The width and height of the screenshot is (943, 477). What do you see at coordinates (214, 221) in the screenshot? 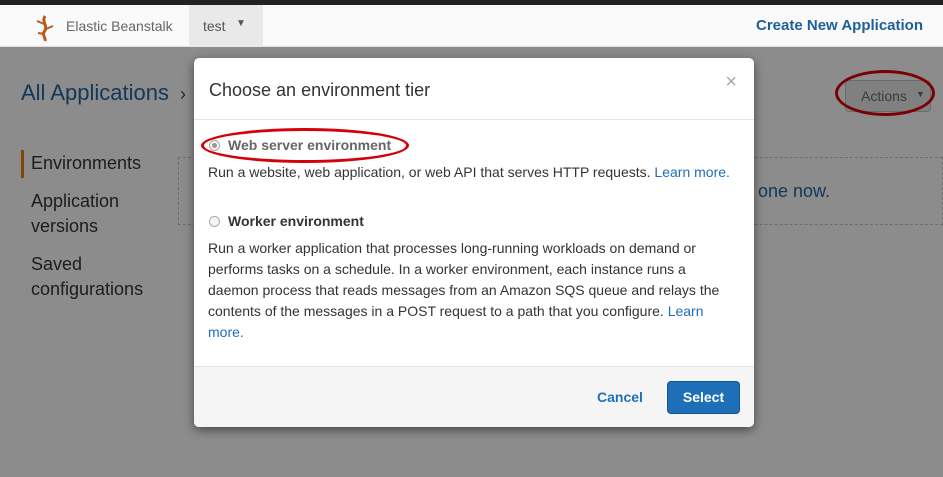
I see `worker-radio` at bounding box center [214, 221].